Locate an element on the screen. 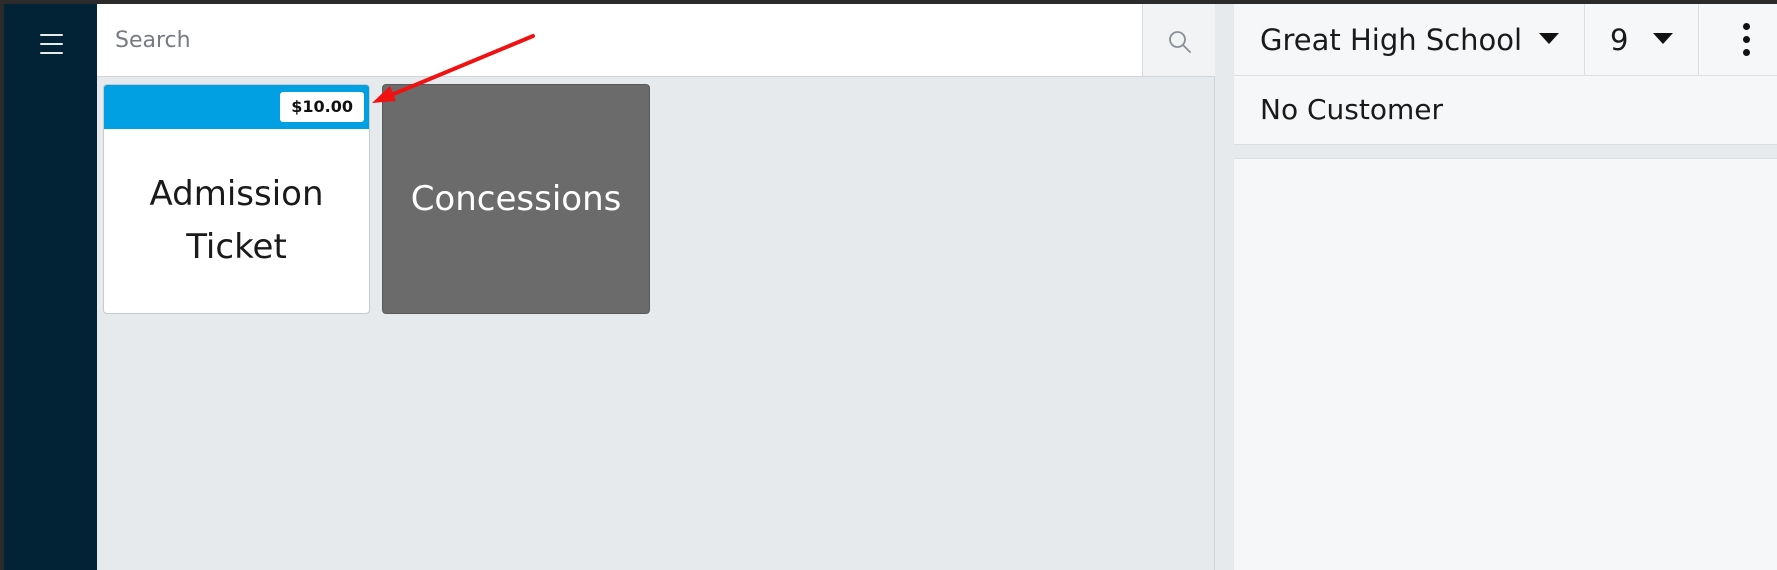 The image size is (1777, 570). tile-title: Concessions is located at coordinates (516, 198).